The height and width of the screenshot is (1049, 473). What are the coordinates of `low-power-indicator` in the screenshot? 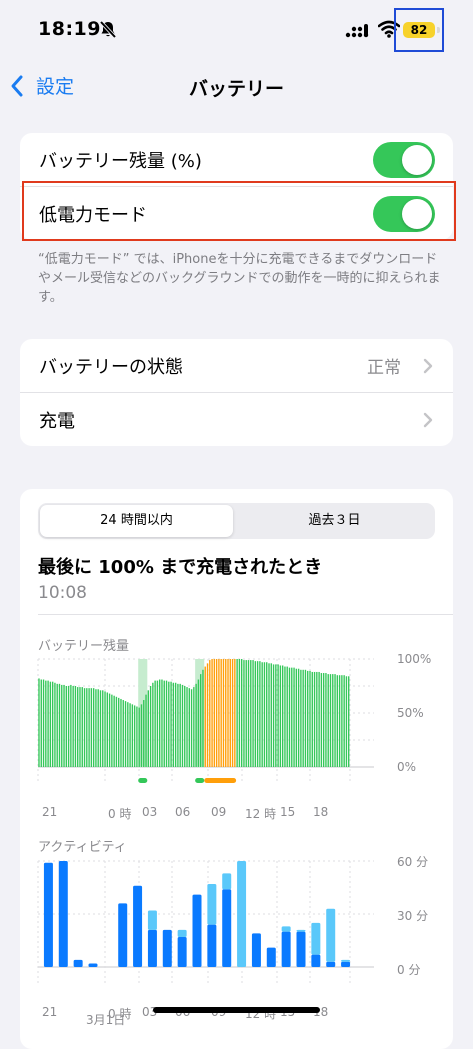 It's located at (220, 780).